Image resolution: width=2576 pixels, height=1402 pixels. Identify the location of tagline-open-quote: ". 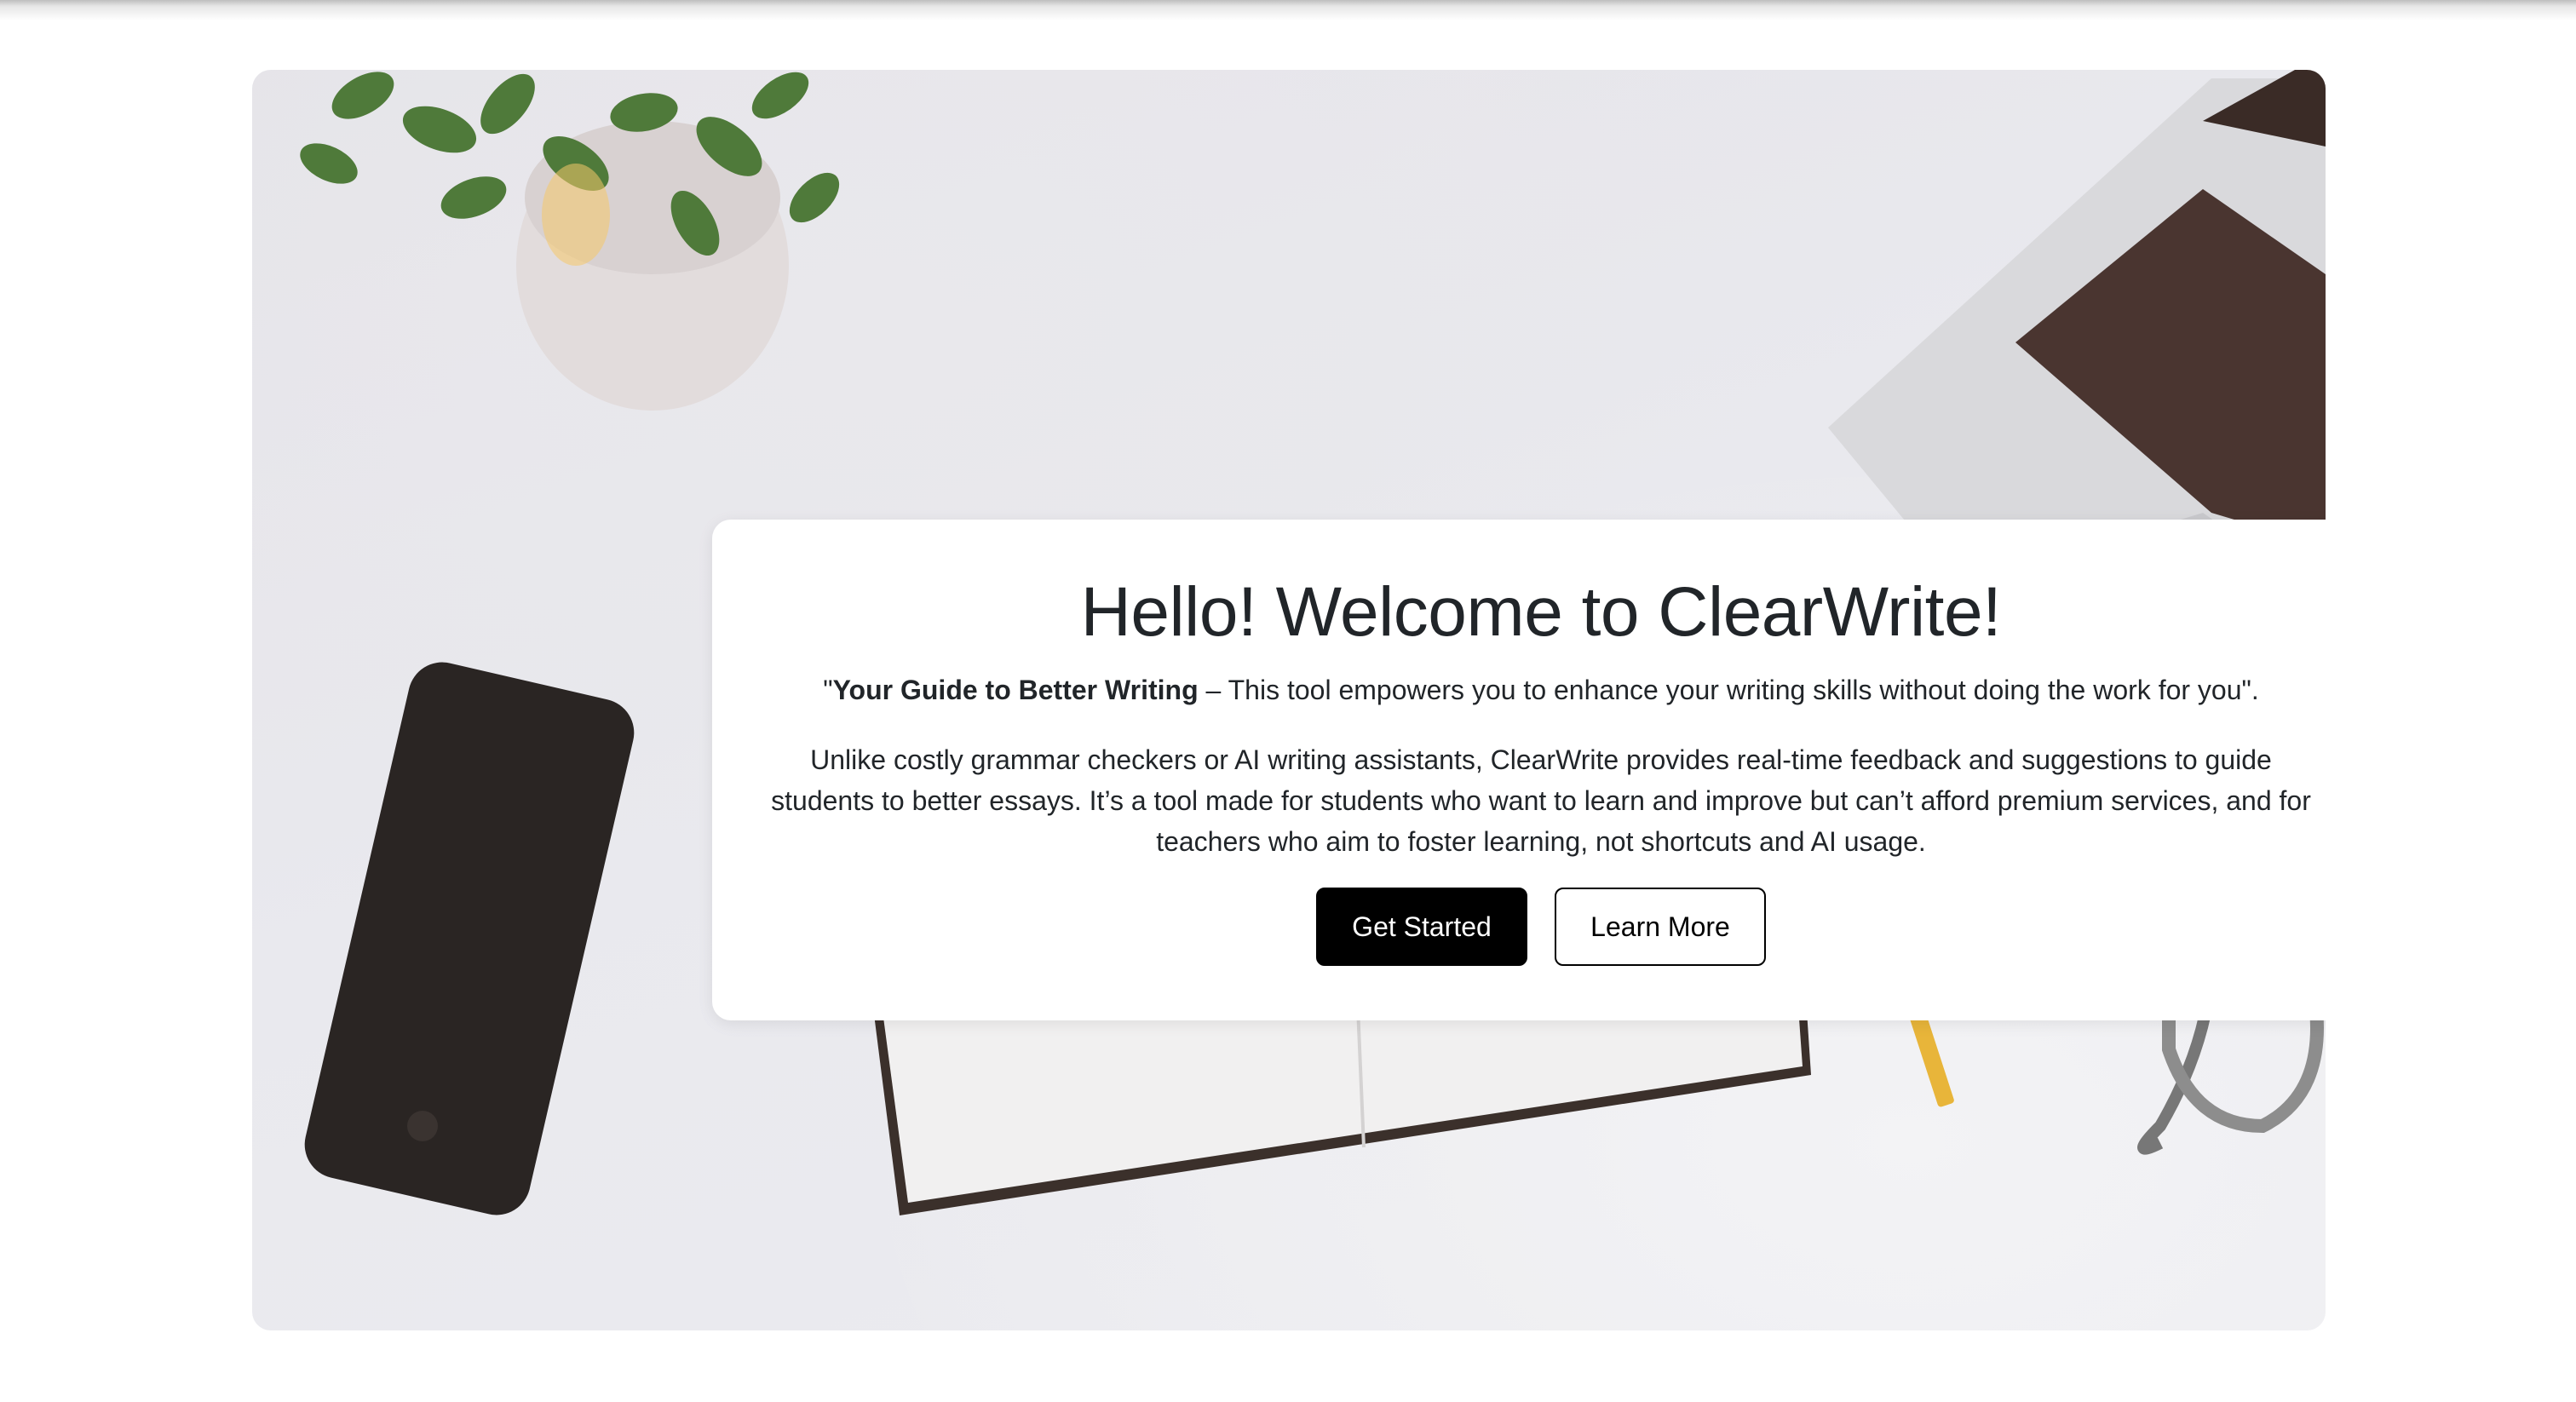
(828, 690).